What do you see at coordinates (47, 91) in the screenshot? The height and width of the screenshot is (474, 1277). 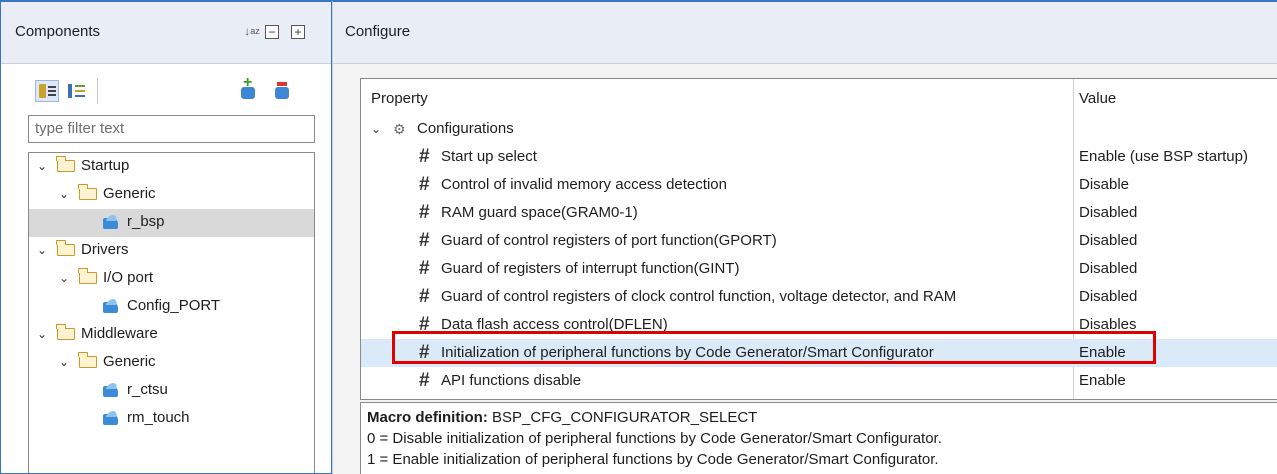 I see `view-by-category-icon` at bounding box center [47, 91].